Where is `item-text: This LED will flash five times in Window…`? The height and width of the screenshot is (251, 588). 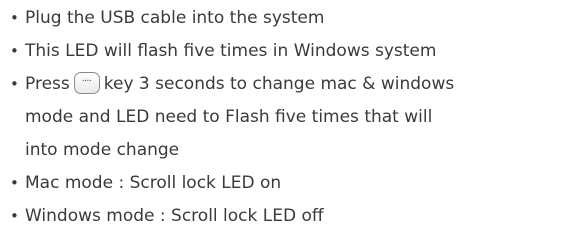
item-text: This LED will flash five times in Window… is located at coordinates (231, 51).